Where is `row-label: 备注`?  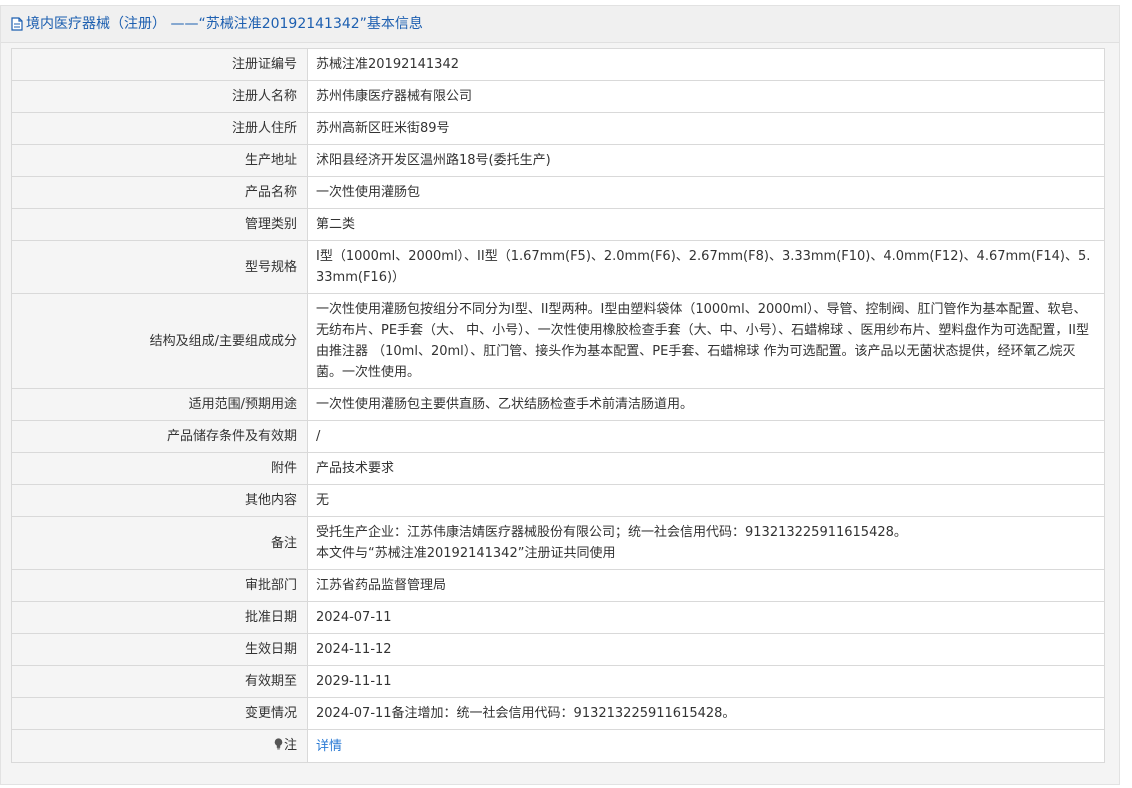
row-label: 备注 is located at coordinates (159, 543).